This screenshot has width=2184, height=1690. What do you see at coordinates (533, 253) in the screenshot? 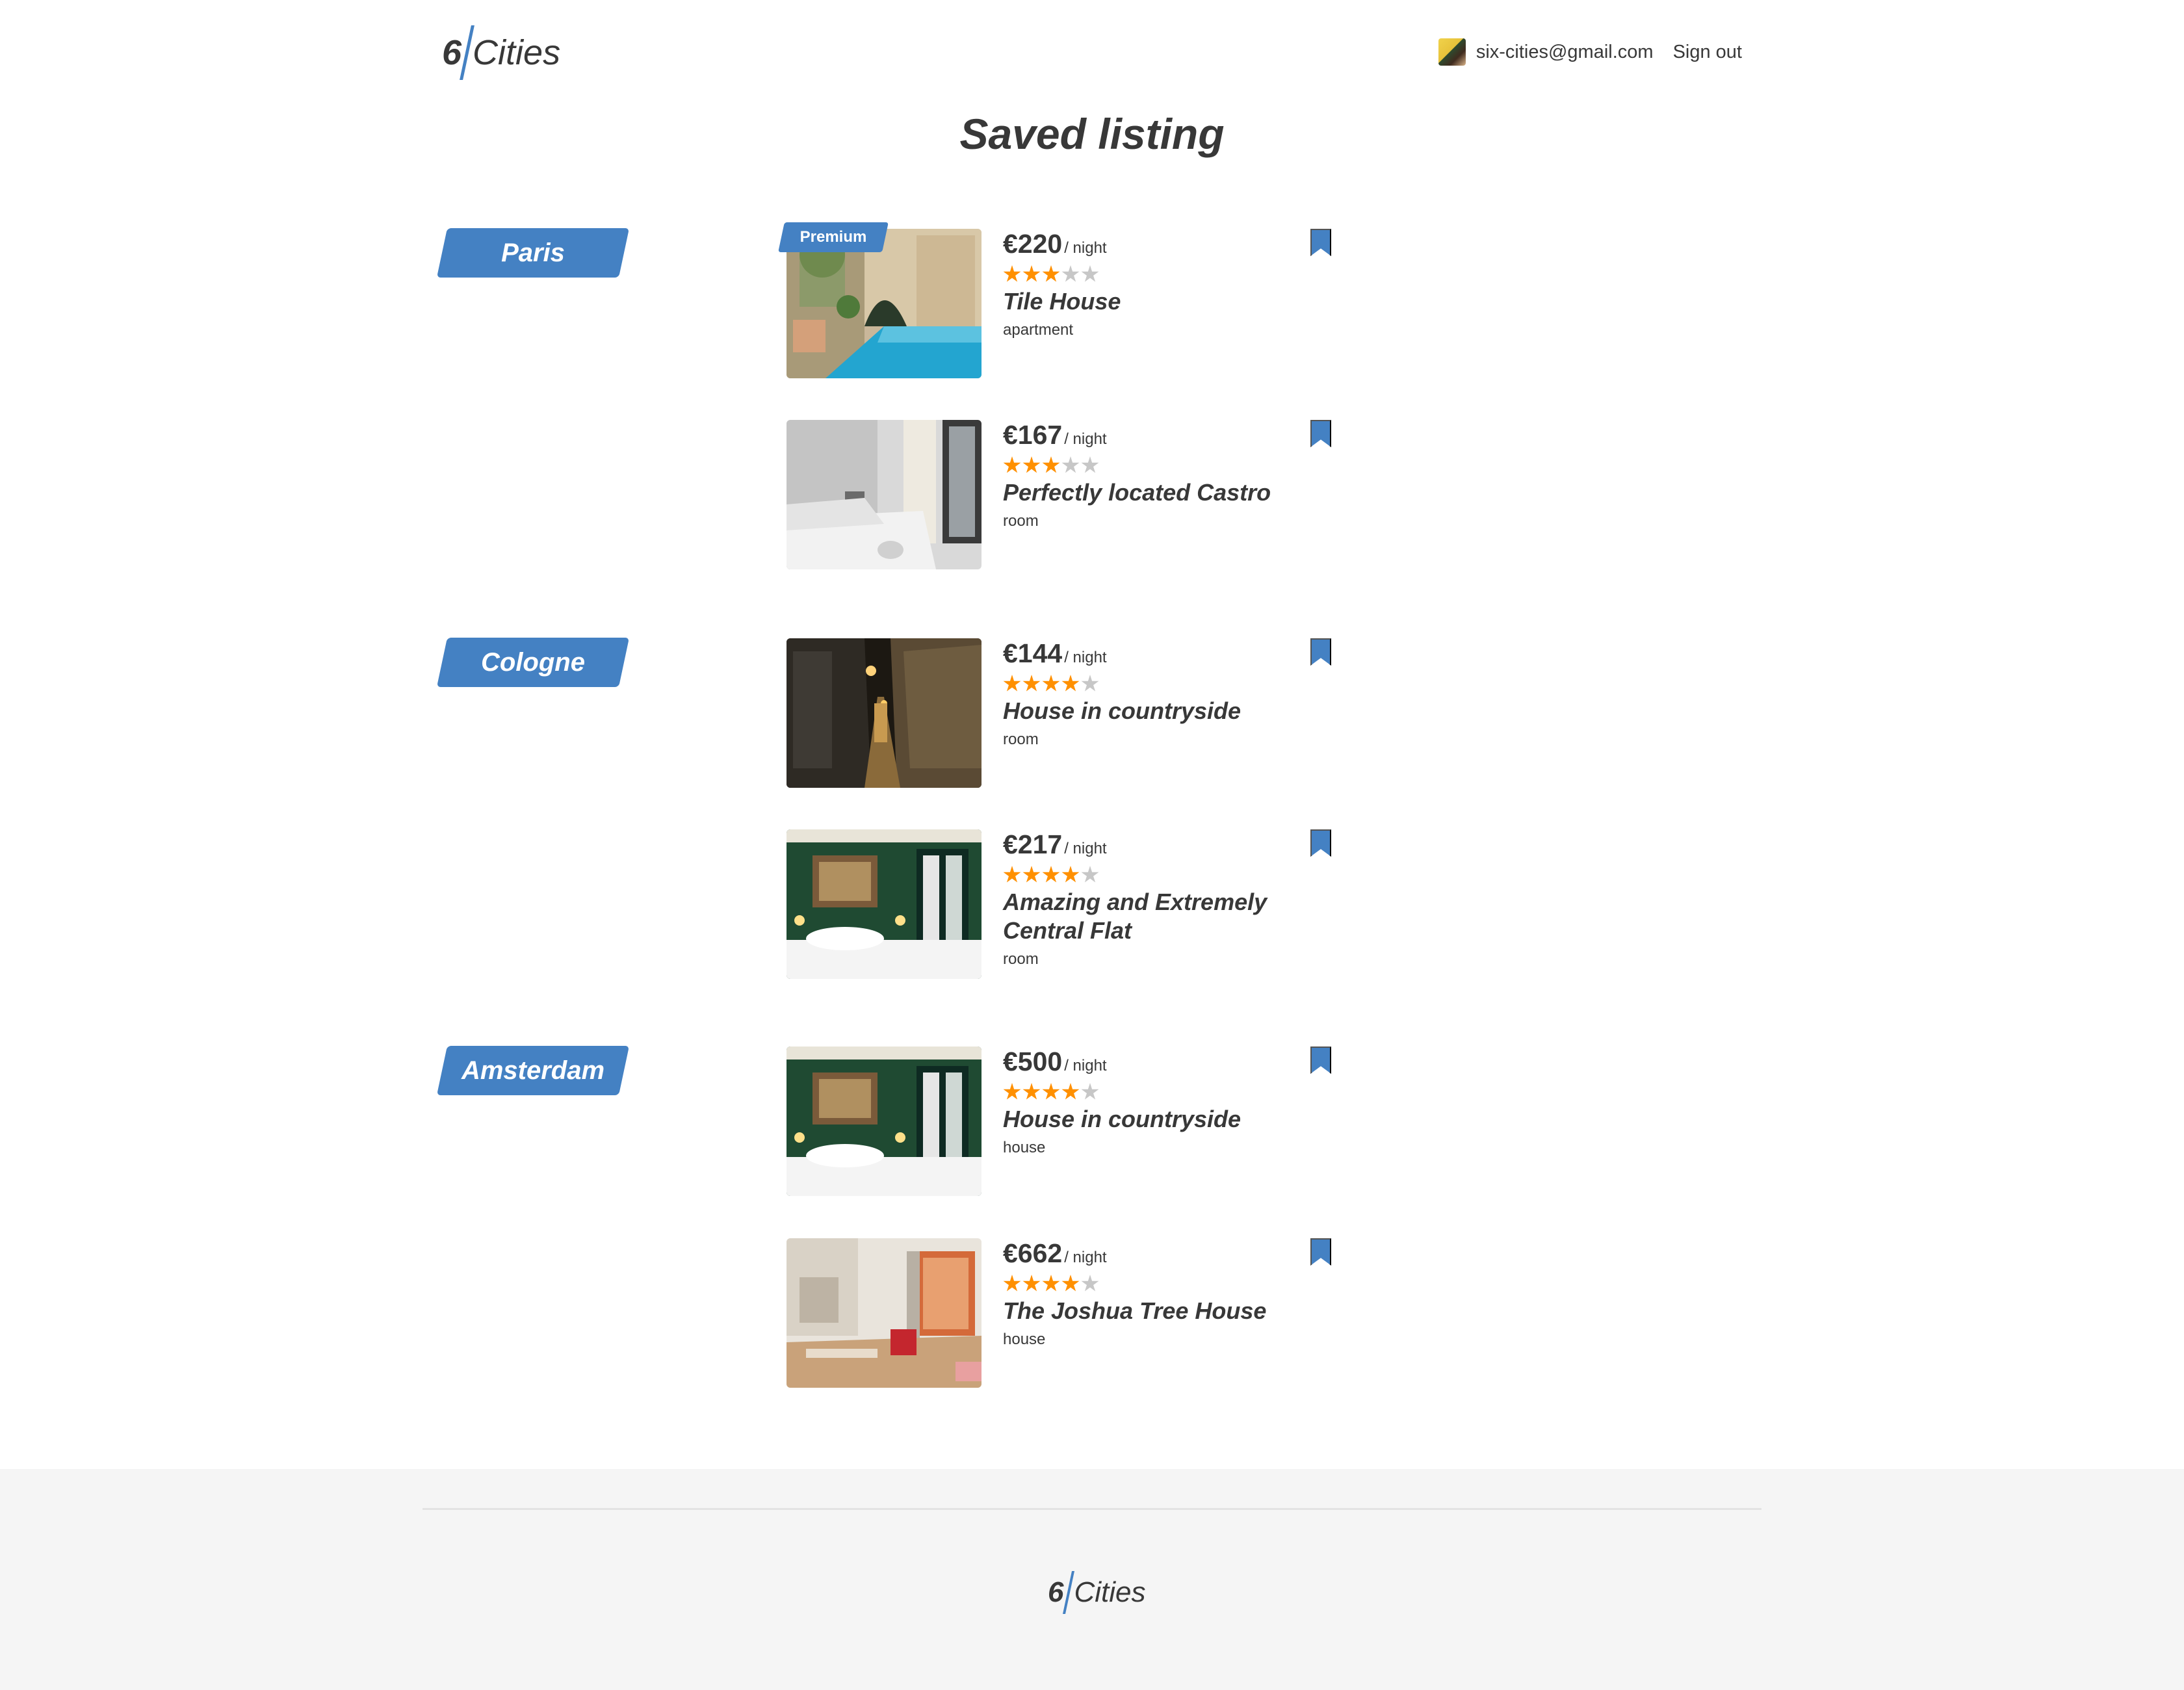
I see `city-link-paris: Paris` at bounding box center [533, 253].